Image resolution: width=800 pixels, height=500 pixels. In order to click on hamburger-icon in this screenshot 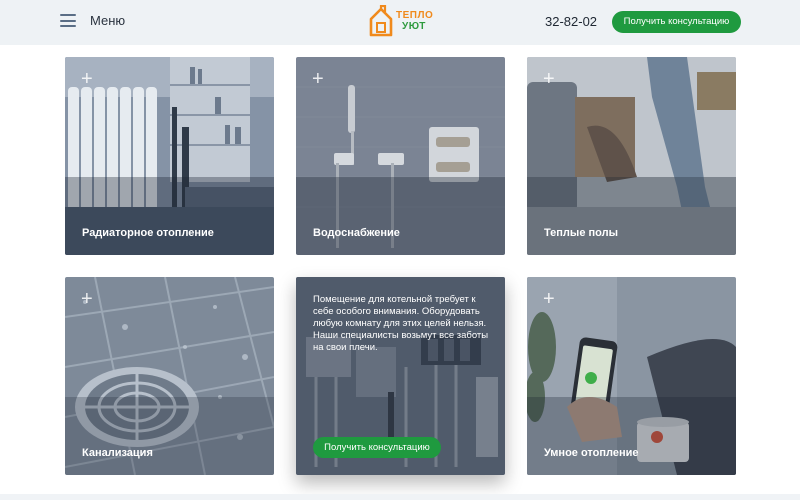, I will do `click(68, 20)`.